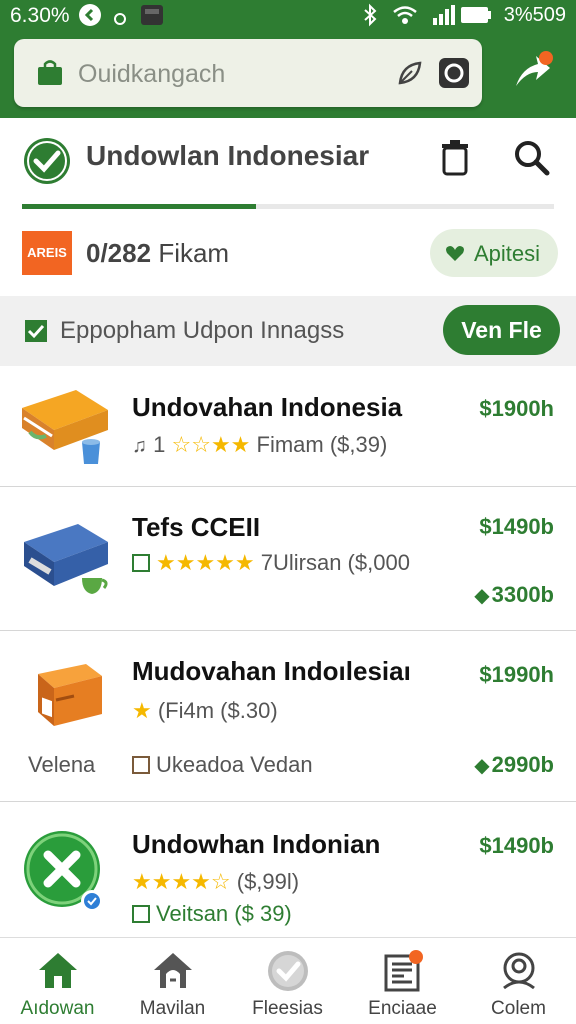  Describe the element at coordinates (507, 253) in the screenshot. I see `favorite-chip-label: Apitesi` at that location.